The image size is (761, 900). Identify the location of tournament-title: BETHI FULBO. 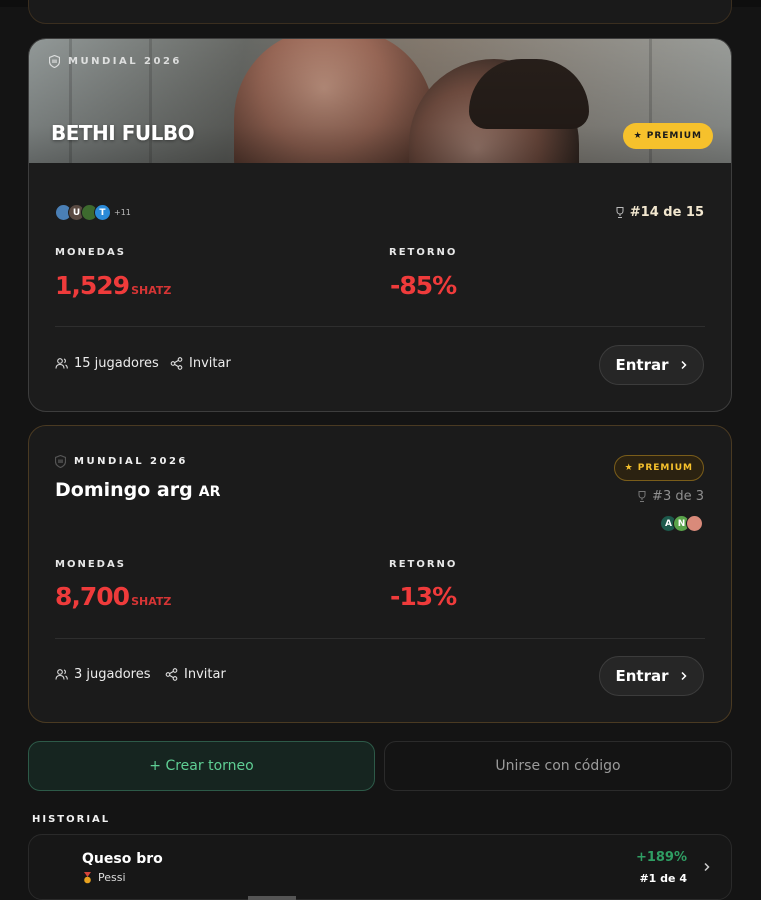
(123, 133).